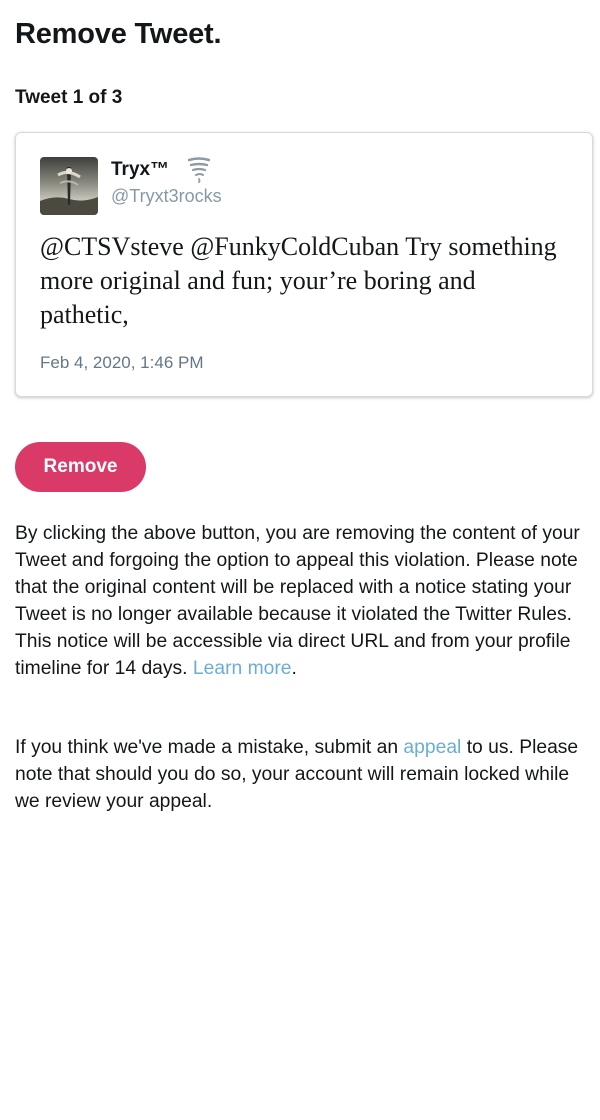 The width and height of the screenshot is (600, 1120). I want to click on remove-button: Remove, so click(80, 467).